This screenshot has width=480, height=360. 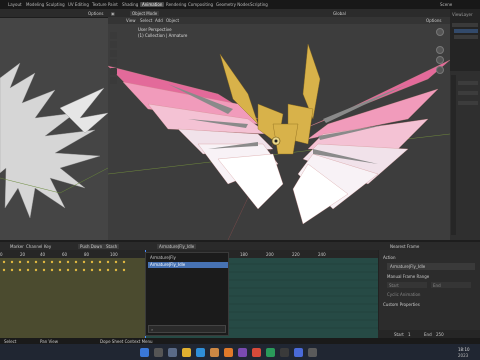 What do you see at coordinates (407, 285) in the screenshot?
I see `start-frame-field: Start` at bounding box center [407, 285].